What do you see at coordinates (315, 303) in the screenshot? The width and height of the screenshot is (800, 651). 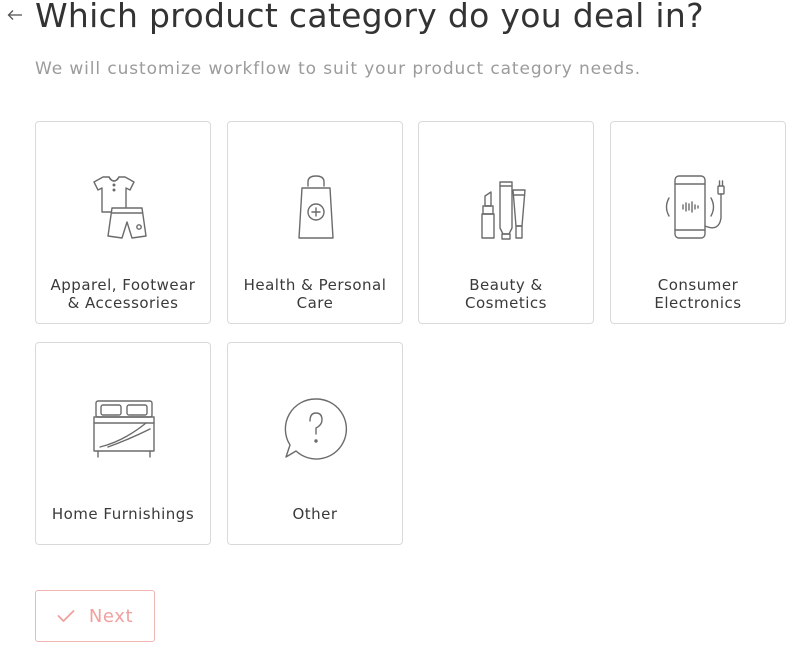 I see `category-label-line2: Care` at bounding box center [315, 303].